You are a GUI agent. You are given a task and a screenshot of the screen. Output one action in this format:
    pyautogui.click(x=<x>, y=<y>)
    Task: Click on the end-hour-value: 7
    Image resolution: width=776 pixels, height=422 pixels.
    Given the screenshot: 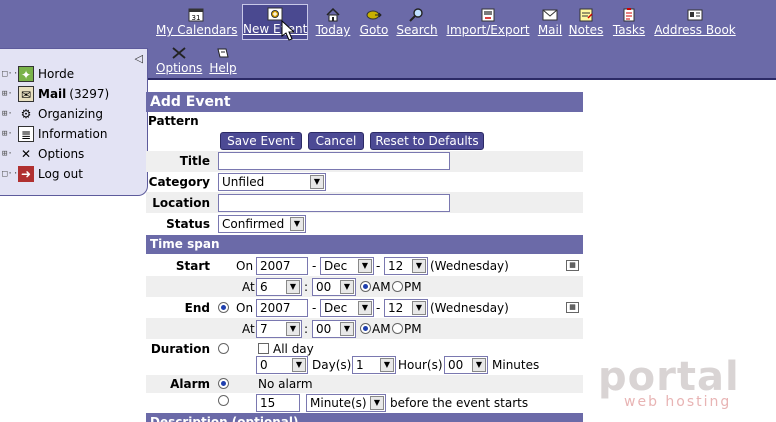 What is the action you would take?
    pyautogui.click(x=264, y=329)
    